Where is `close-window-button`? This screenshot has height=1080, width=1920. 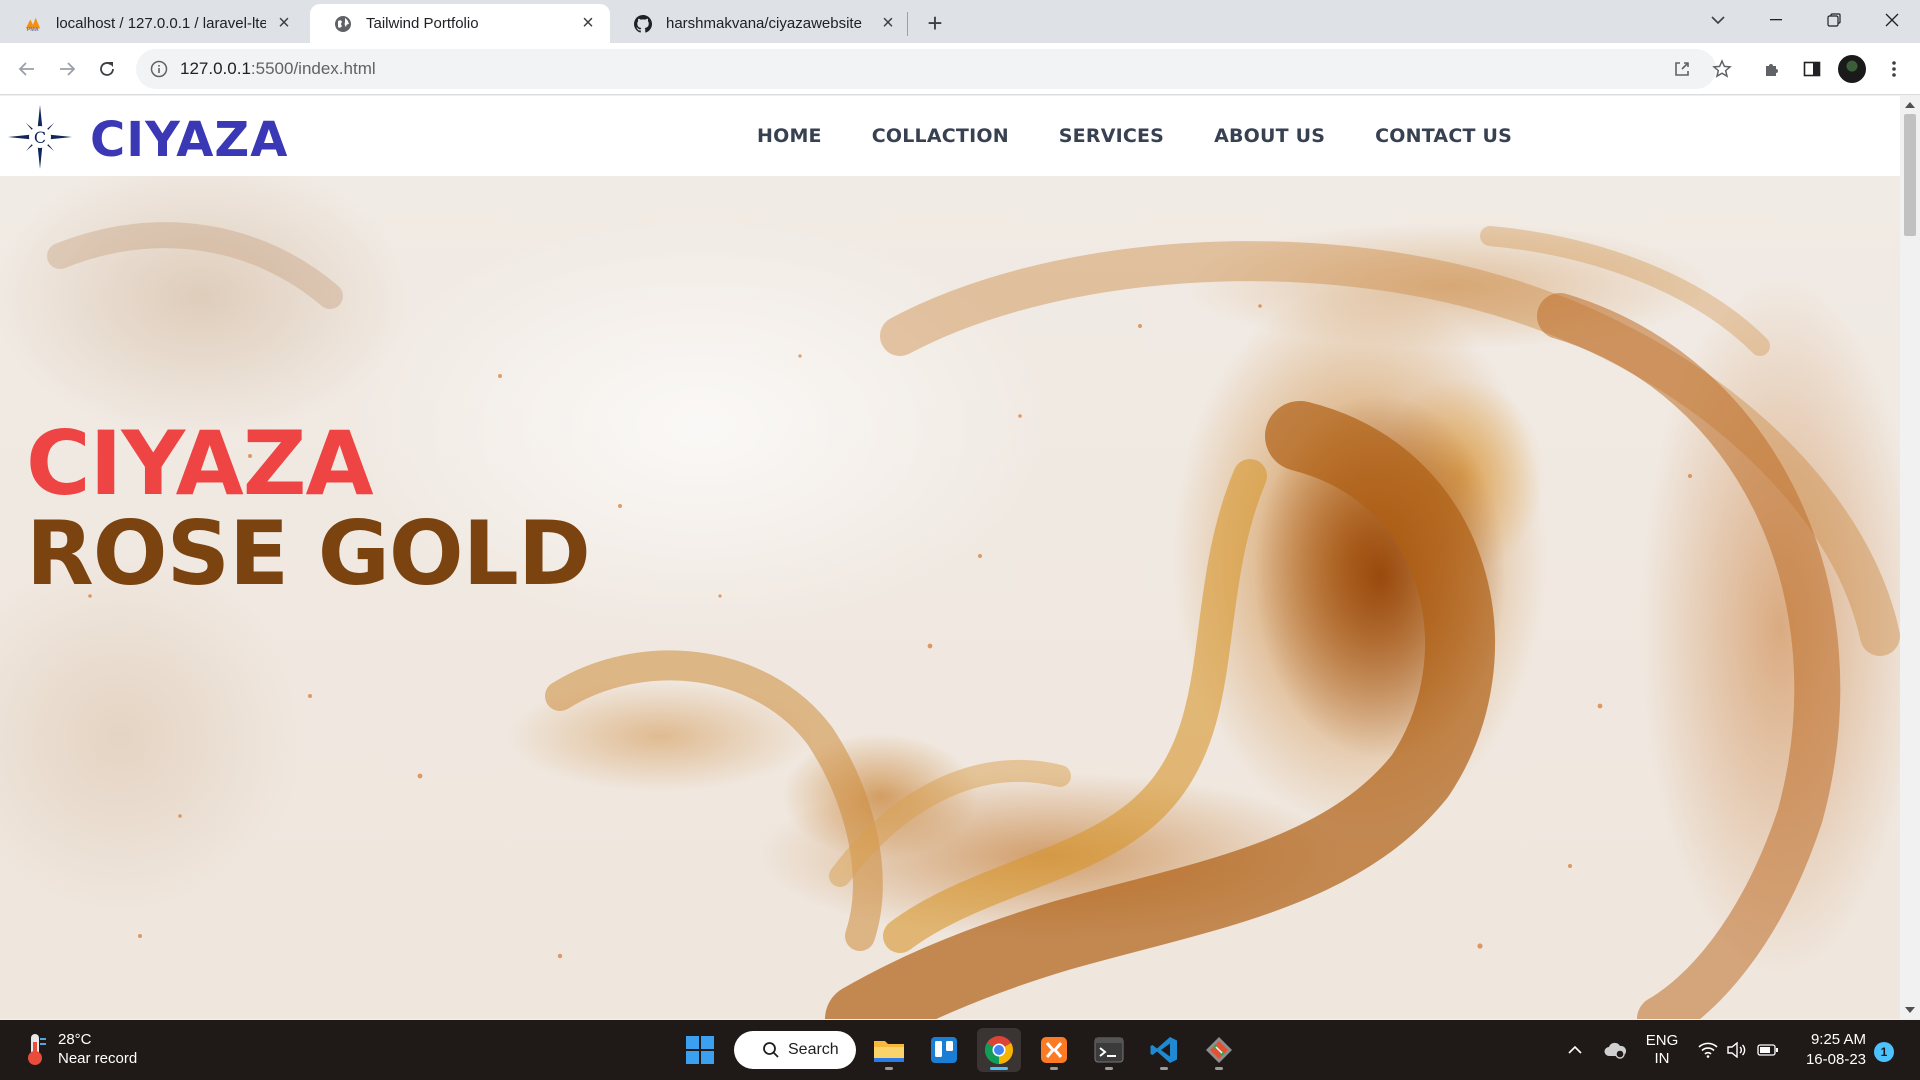 close-window-button is located at coordinates (1892, 20).